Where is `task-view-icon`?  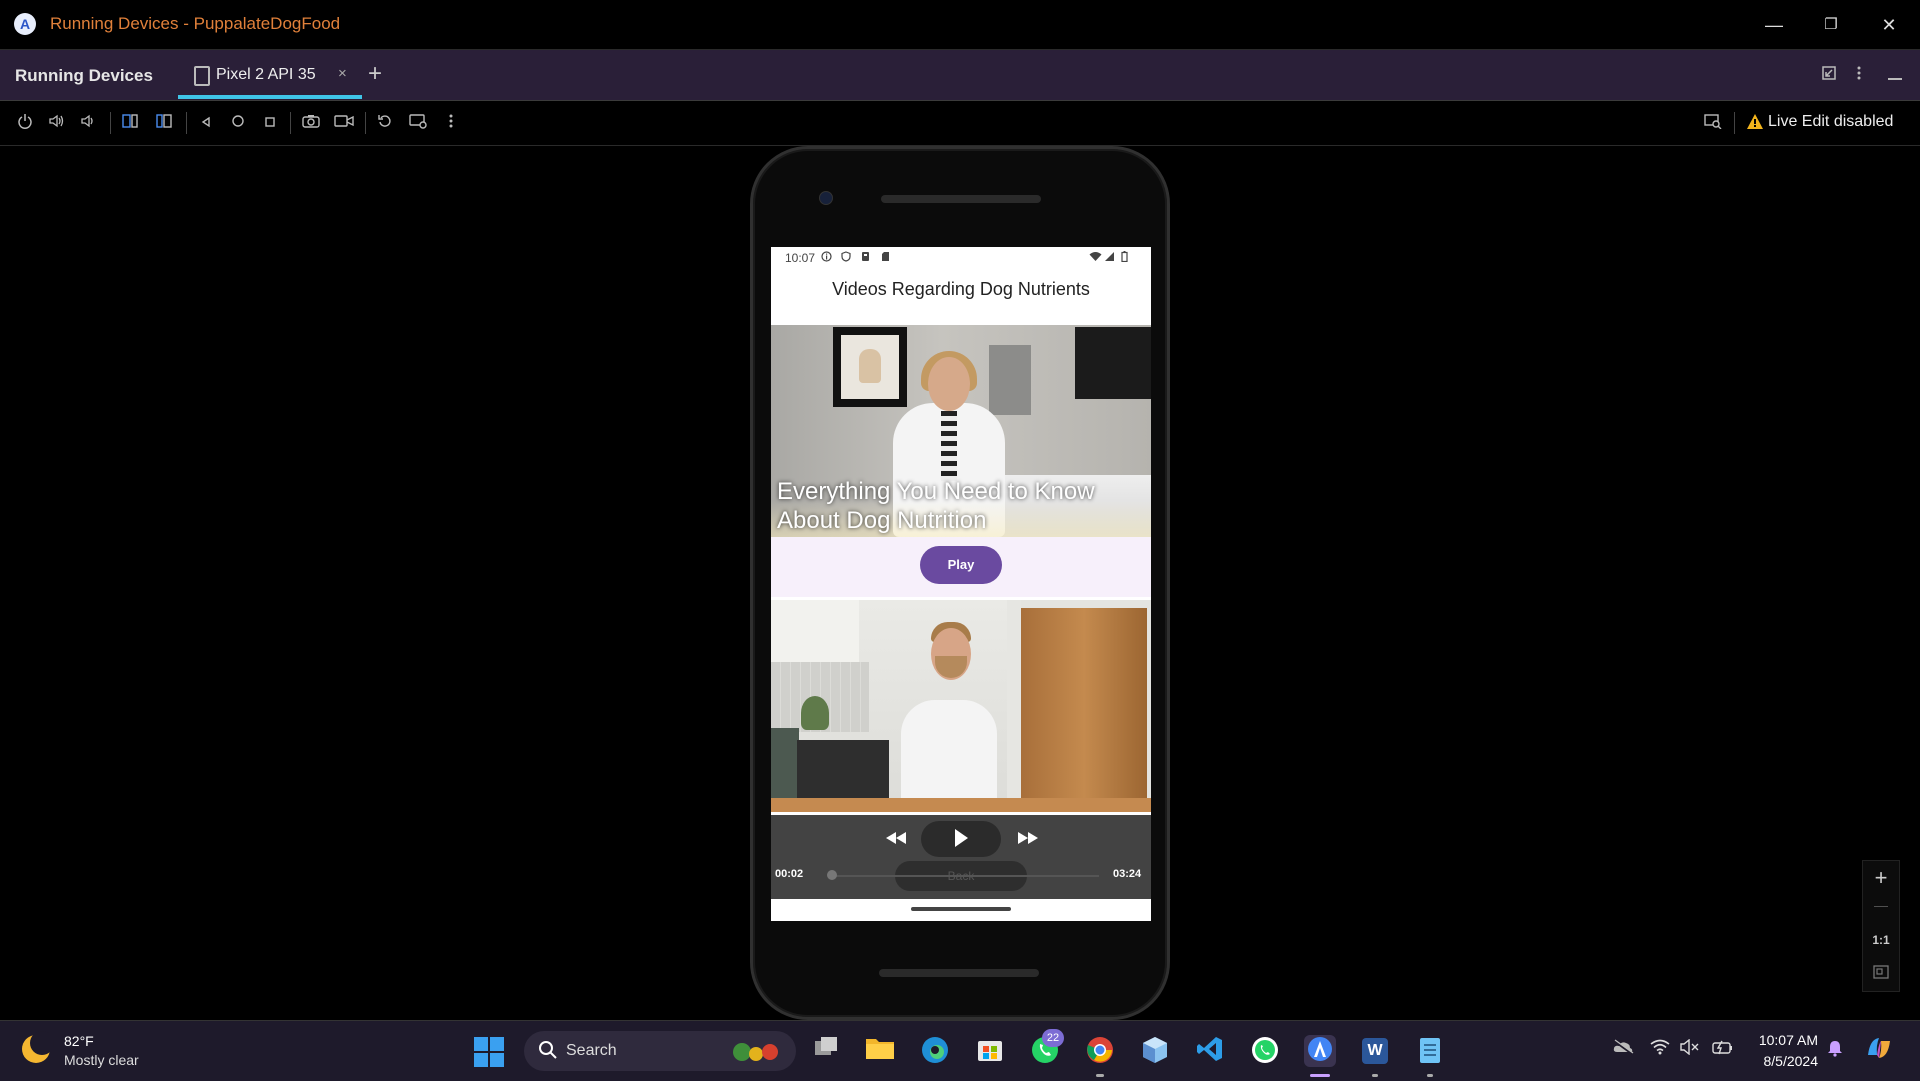 task-view-icon is located at coordinates (826, 1051).